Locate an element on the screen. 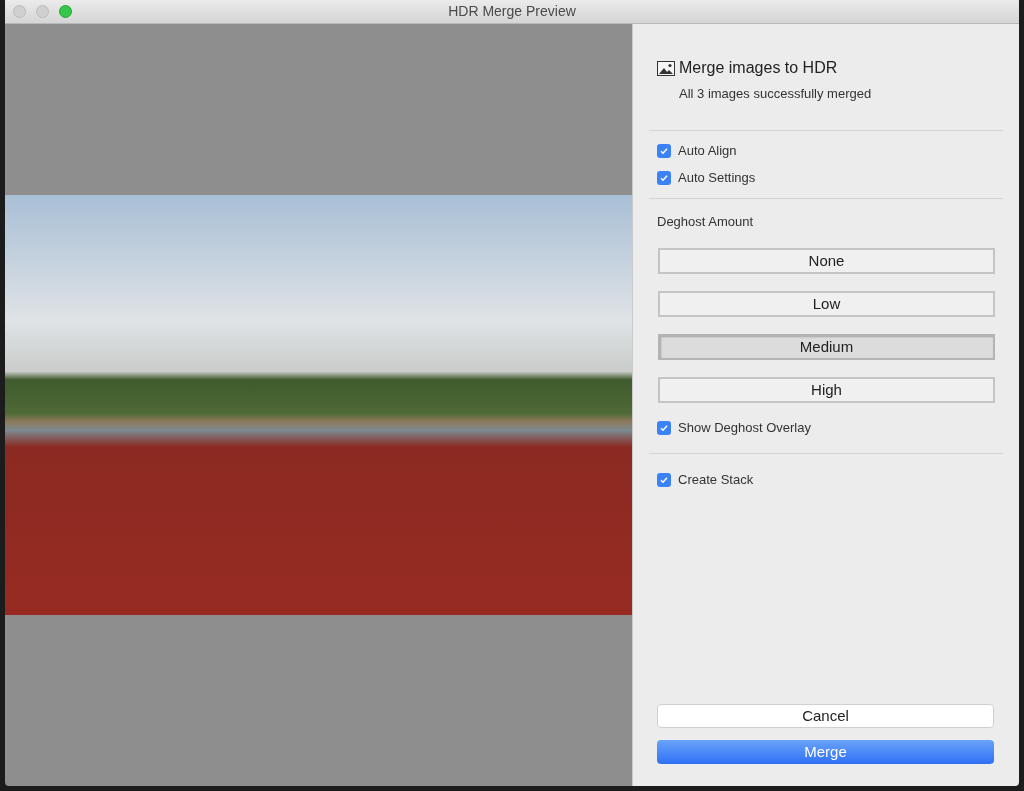 The height and width of the screenshot is (791, 1024). checkbox-label: Auto Settings is located at coordinates (717, 177).